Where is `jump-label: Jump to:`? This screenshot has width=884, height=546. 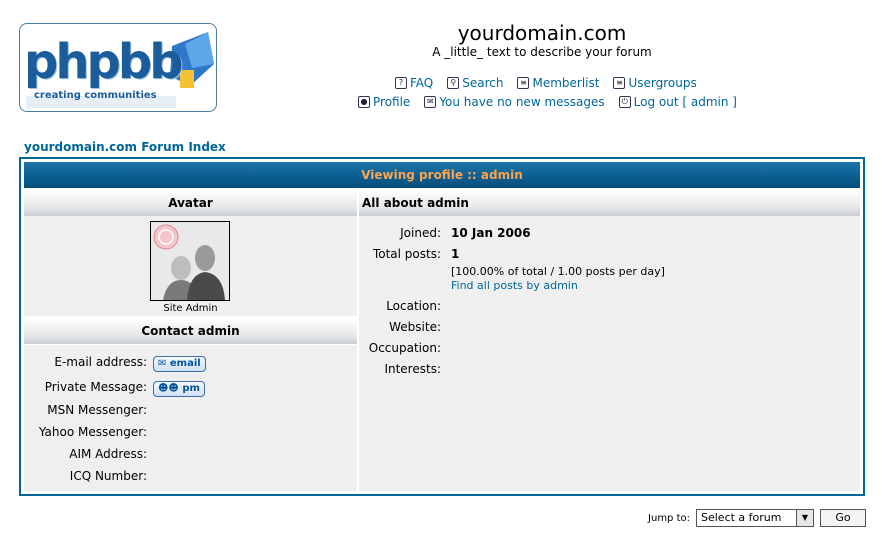 jump-label: Jump to: is located at coordinates (669, 518).